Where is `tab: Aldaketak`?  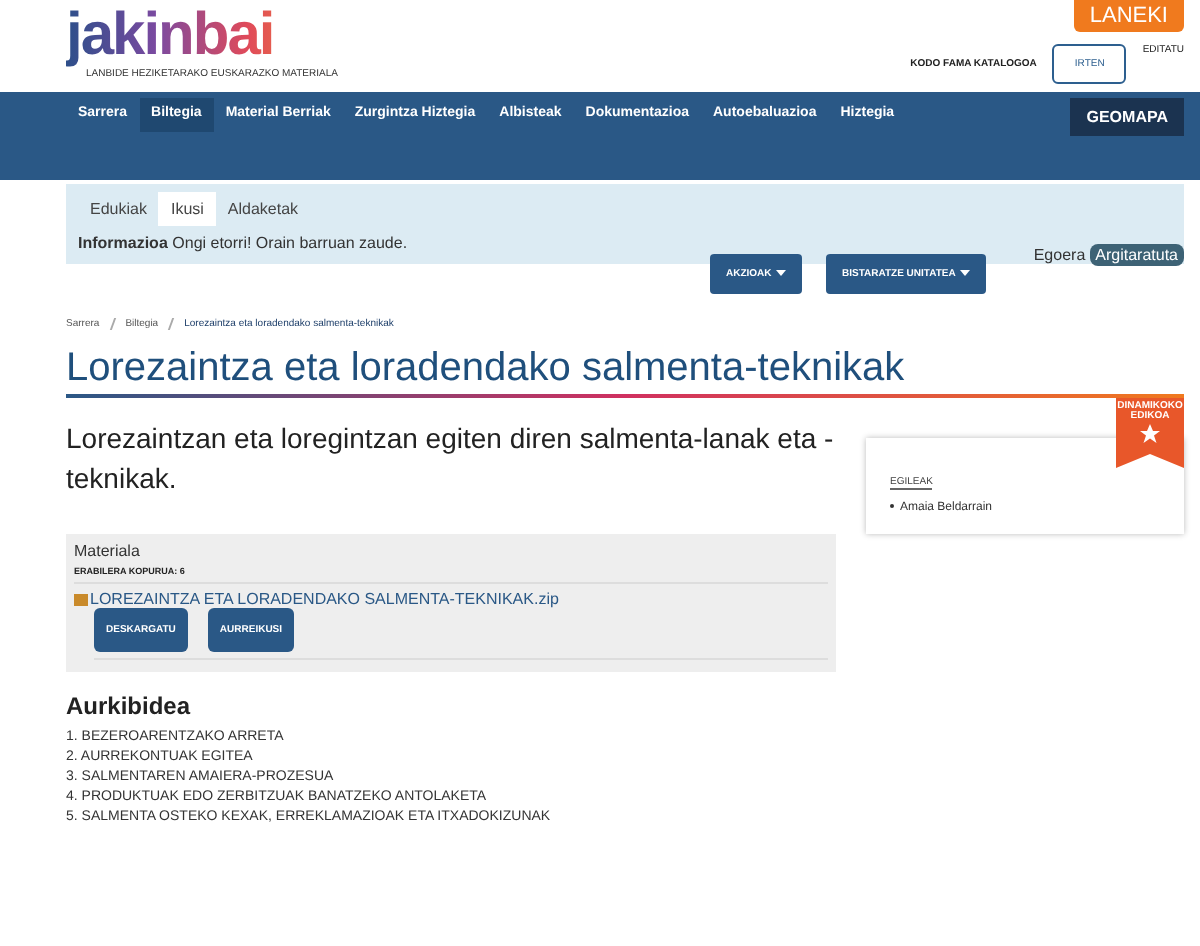 tab: Aldaketak is located at coordinates (263, 209).